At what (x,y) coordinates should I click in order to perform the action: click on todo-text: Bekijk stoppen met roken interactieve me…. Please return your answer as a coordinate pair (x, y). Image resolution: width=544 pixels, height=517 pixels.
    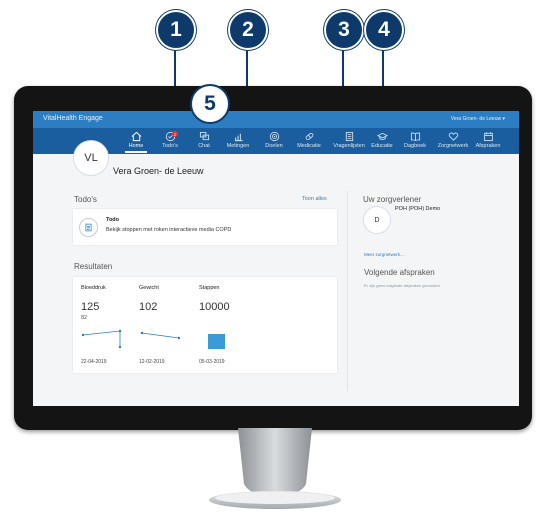
    Looking at the image, I should click on (169, 230).